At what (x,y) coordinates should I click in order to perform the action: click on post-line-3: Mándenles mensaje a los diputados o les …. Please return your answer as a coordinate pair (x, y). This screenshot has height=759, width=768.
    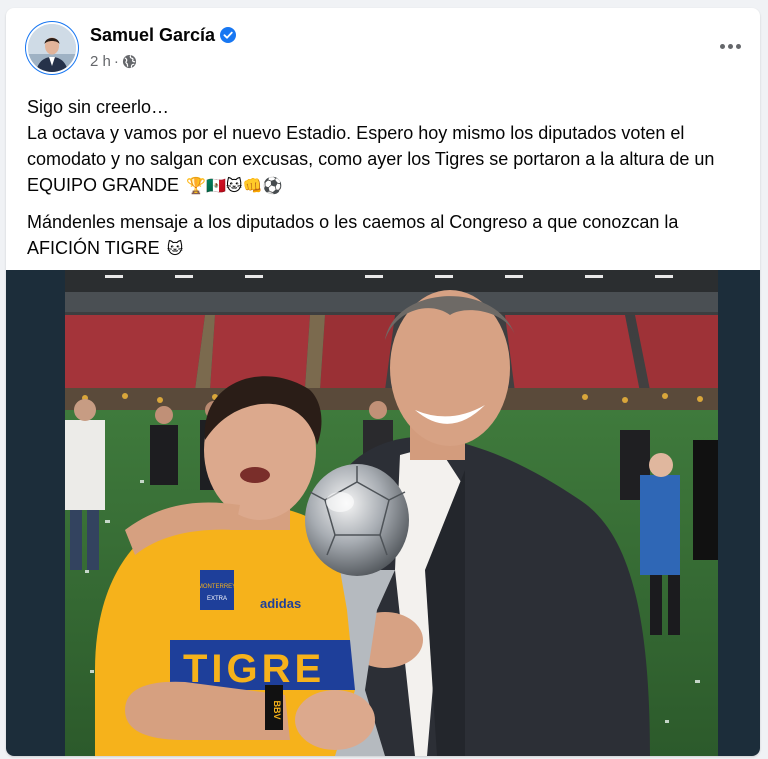
    Looking at the image, I should click on (353, 235).